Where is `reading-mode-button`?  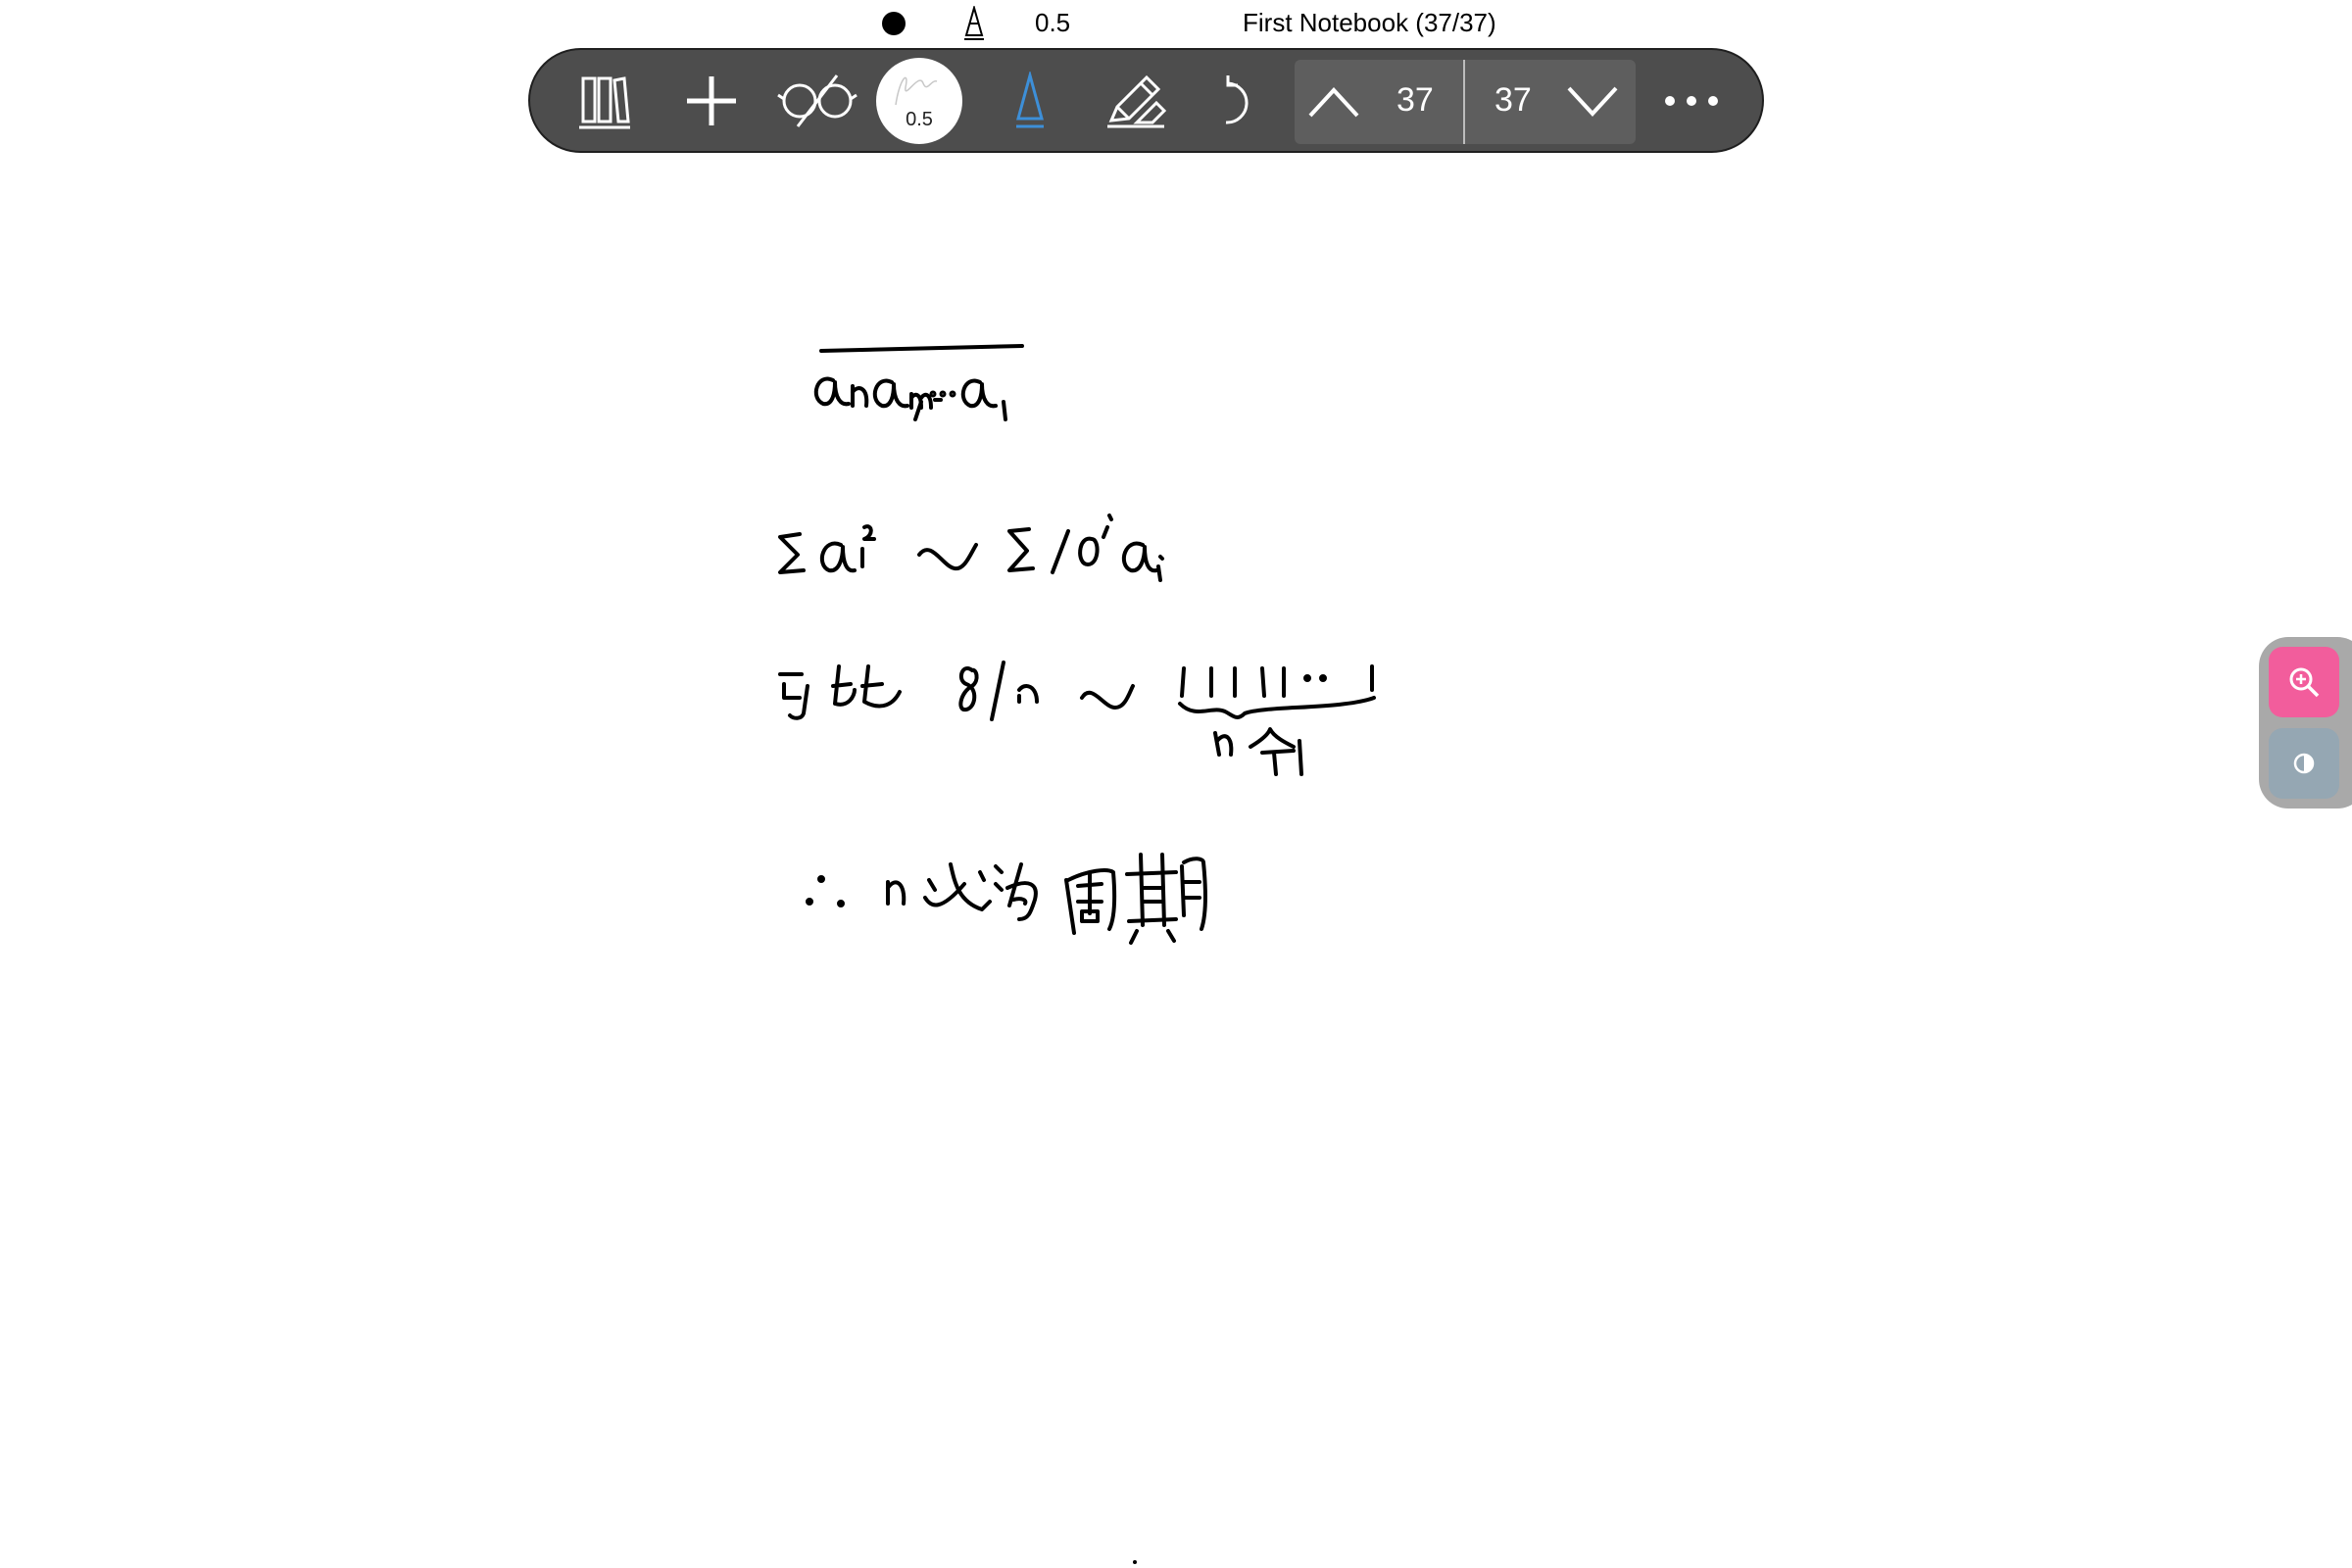 reading-mode-button is located at coordinates (817, 100).